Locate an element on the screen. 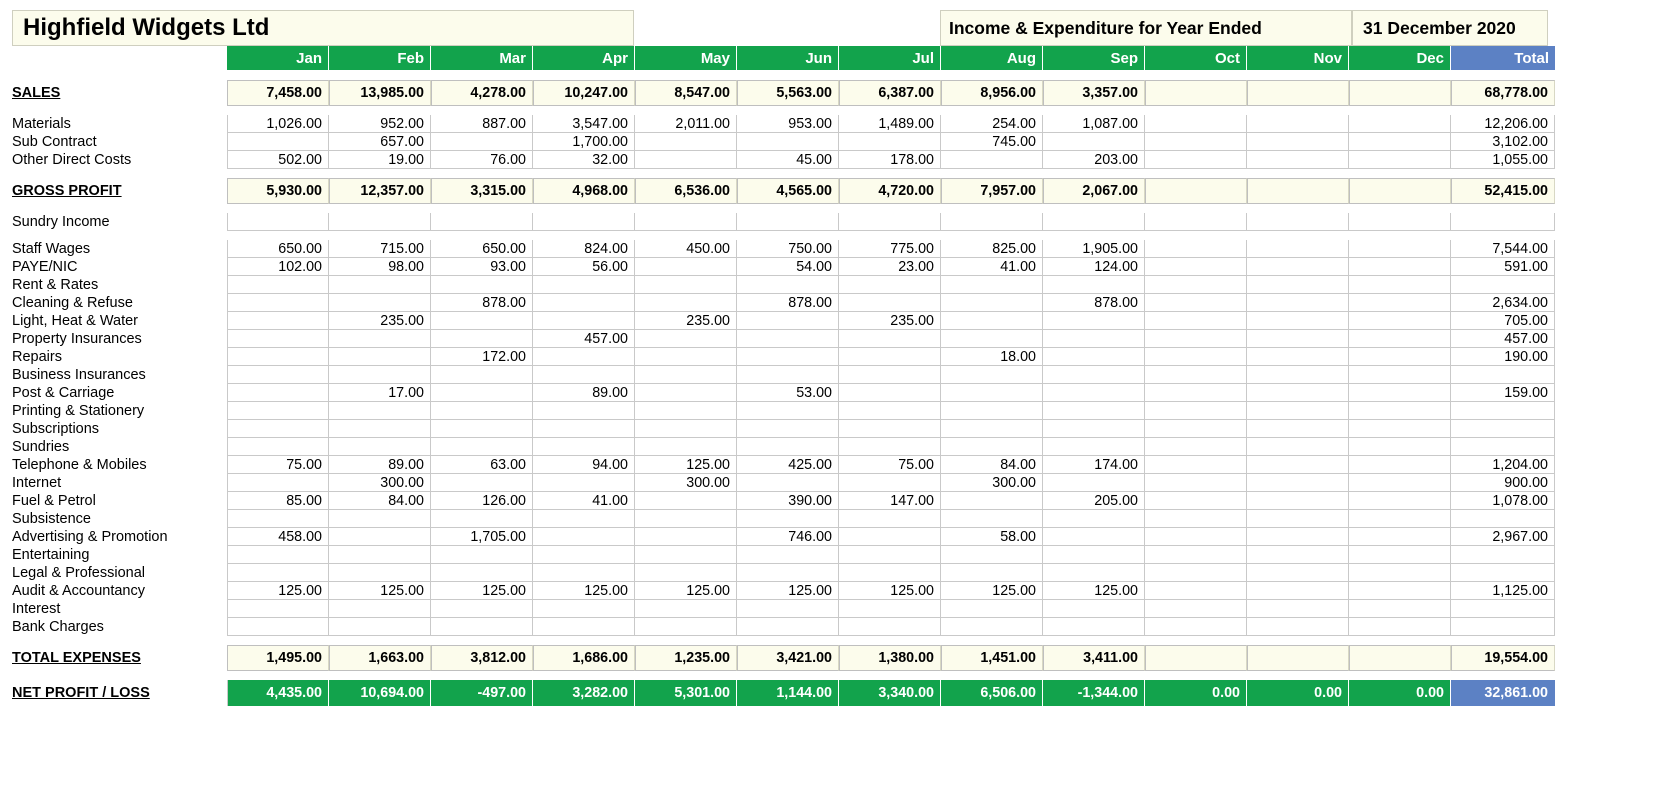 The height and width of the screenshot is (795, 1680). cell-total: 591.00 is located at coordinates (1503, 267).